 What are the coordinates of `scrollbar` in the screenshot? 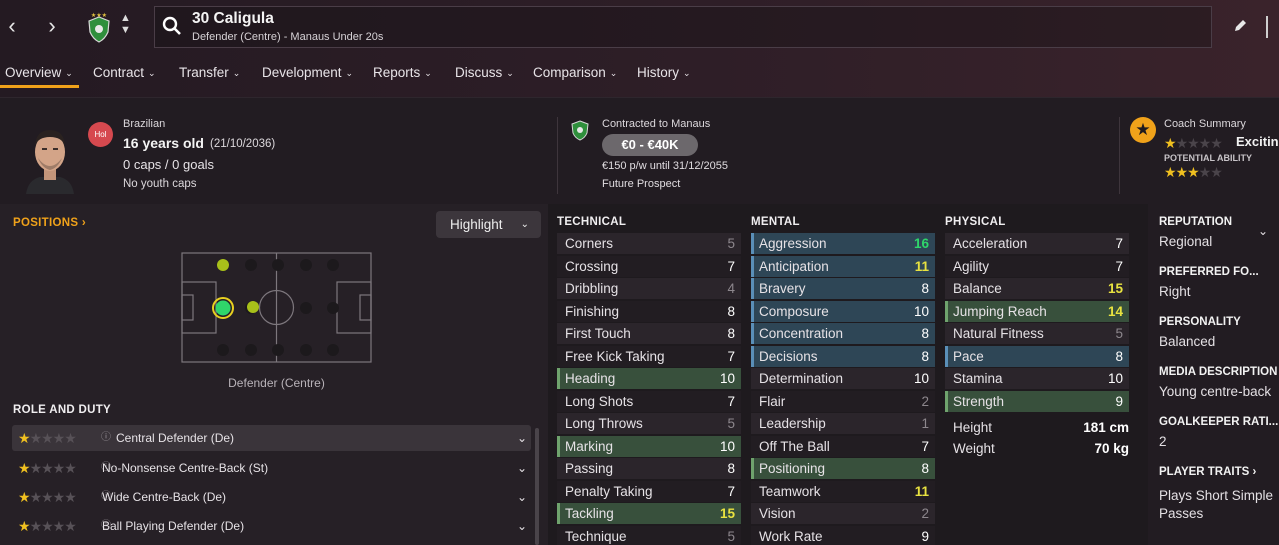 It's located at (537, 486).